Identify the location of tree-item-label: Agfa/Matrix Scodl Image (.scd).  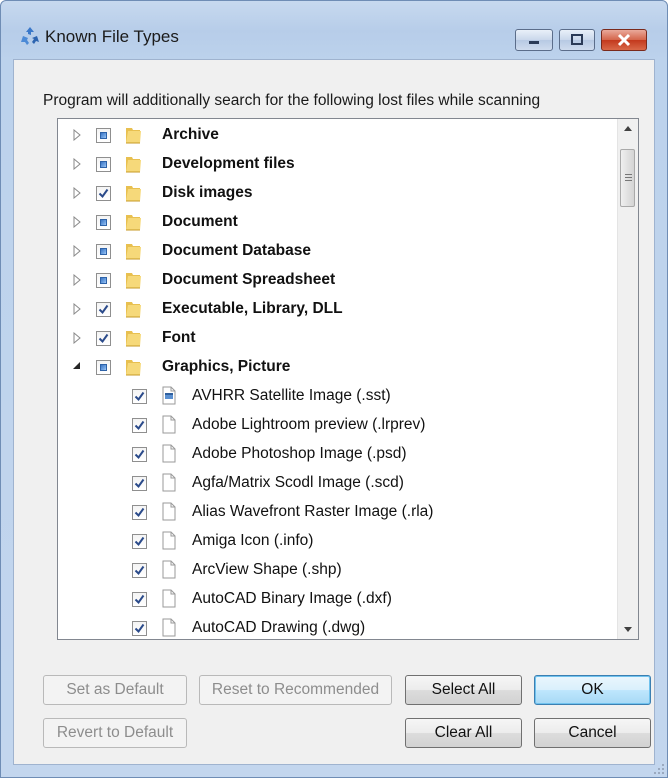
(298, 482).